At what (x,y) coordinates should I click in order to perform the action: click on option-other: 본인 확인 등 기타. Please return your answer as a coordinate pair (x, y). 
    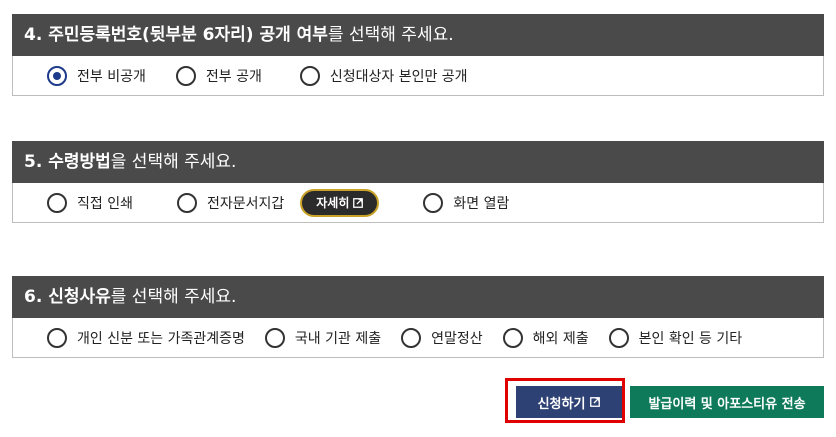
    Looking at the image, I should click on (675, 337).